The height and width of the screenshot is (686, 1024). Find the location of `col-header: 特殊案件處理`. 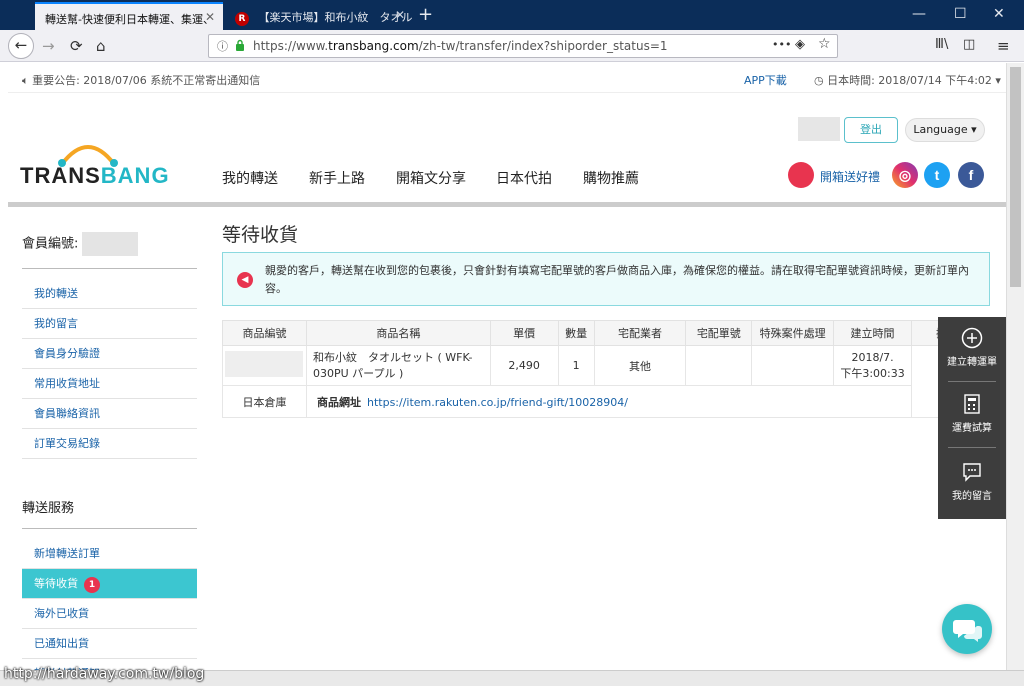

col-header: 特殊案件處理 is located at coordinates (793, 333).